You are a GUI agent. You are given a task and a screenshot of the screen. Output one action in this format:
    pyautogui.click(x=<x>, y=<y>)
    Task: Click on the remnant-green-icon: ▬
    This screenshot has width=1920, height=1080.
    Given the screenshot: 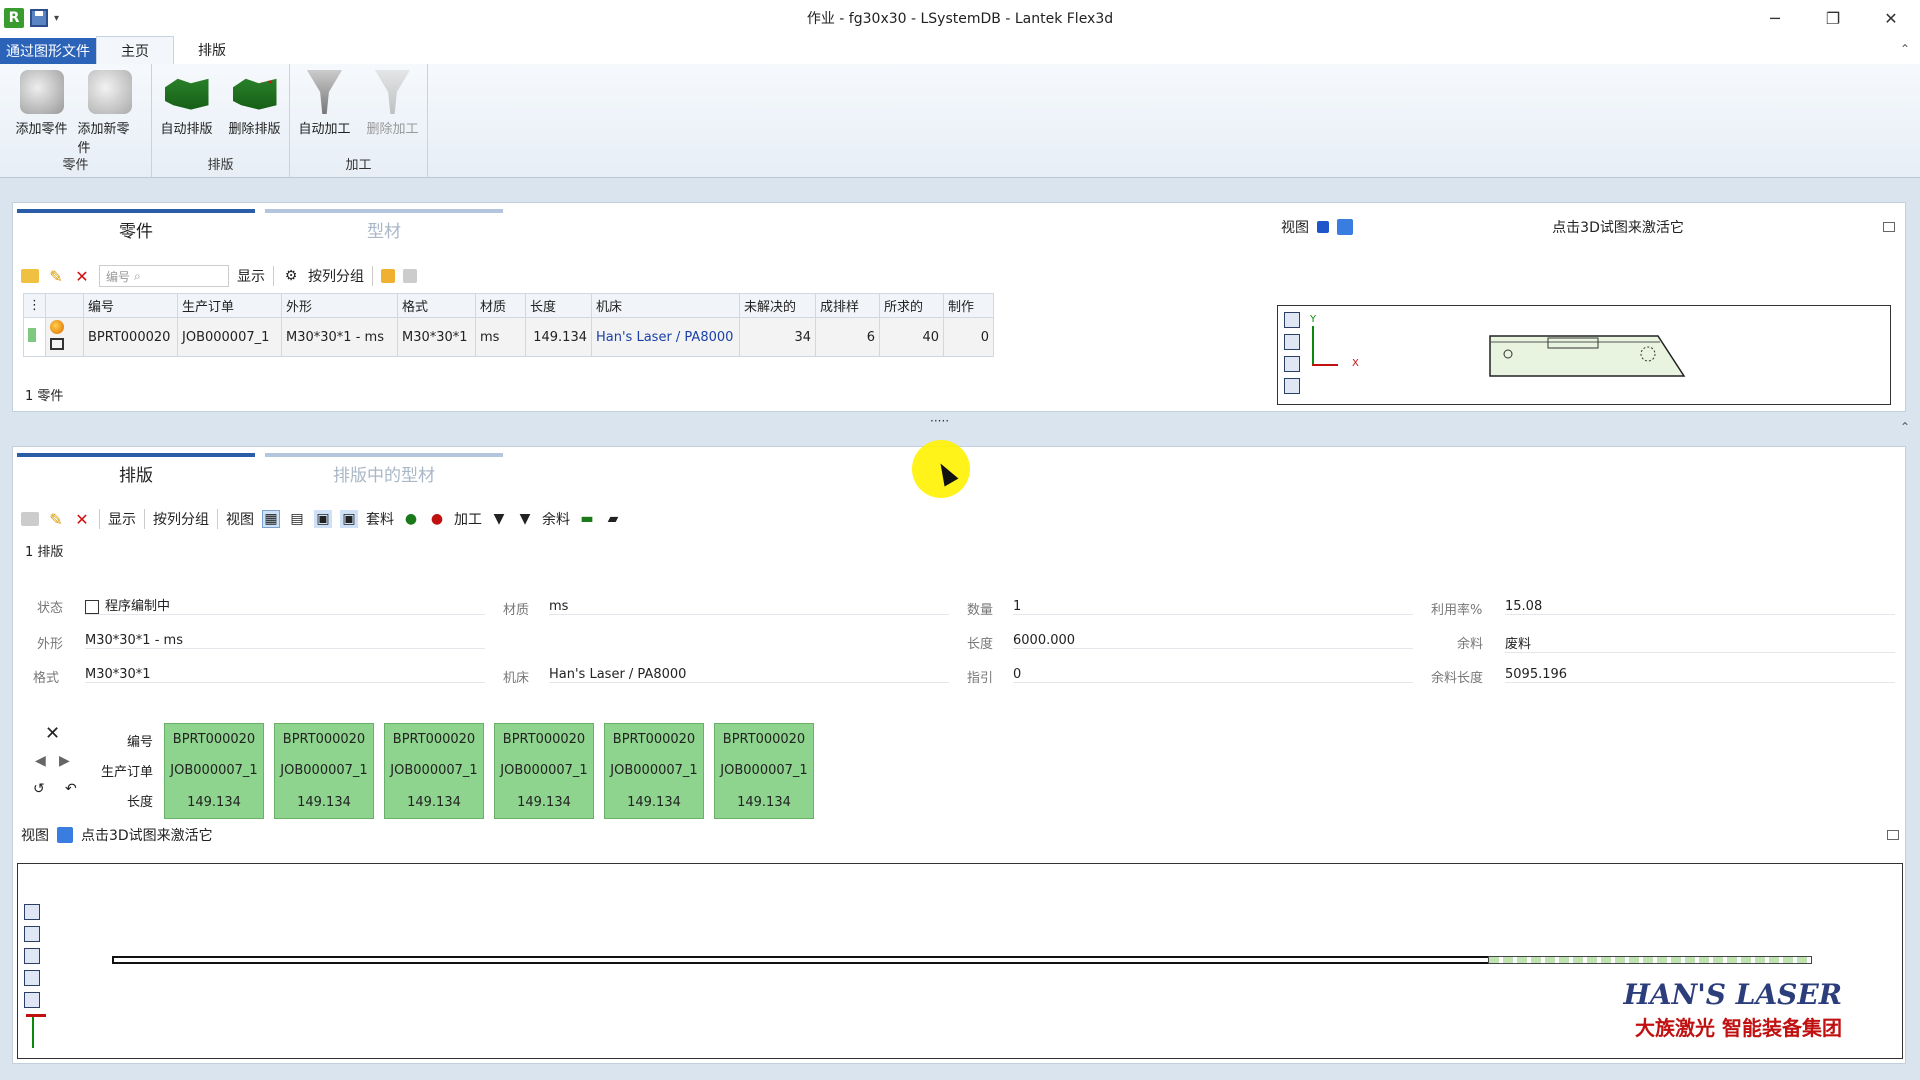 What is the action you would take?
    pyautogui.click(x=587, y=519)
    